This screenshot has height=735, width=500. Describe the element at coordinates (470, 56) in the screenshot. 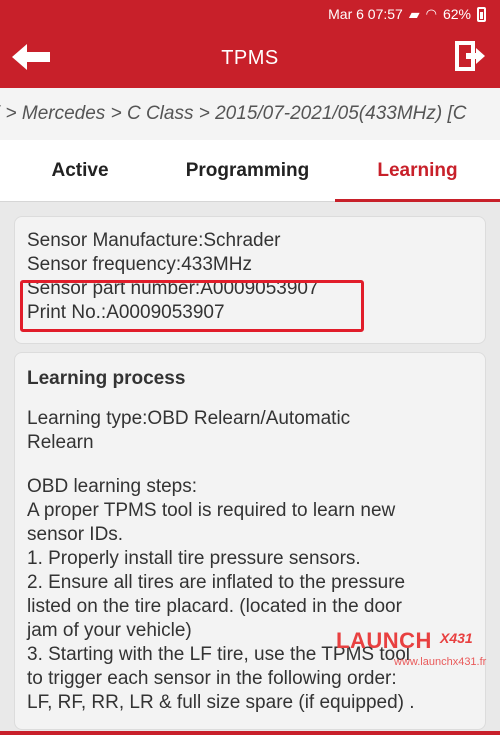

I see `exit-icon` at that location.